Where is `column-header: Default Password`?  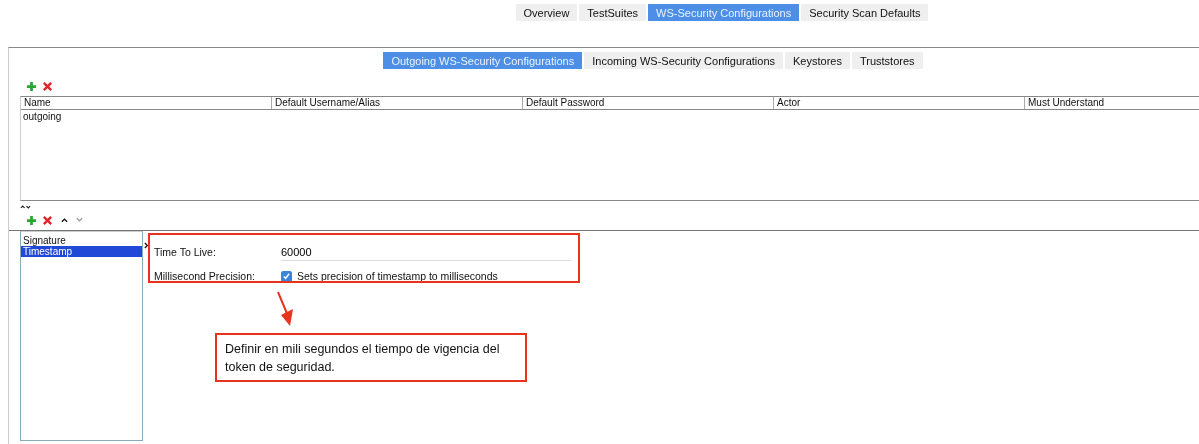 column-header: Default Password is located at coordinates (648, 103).